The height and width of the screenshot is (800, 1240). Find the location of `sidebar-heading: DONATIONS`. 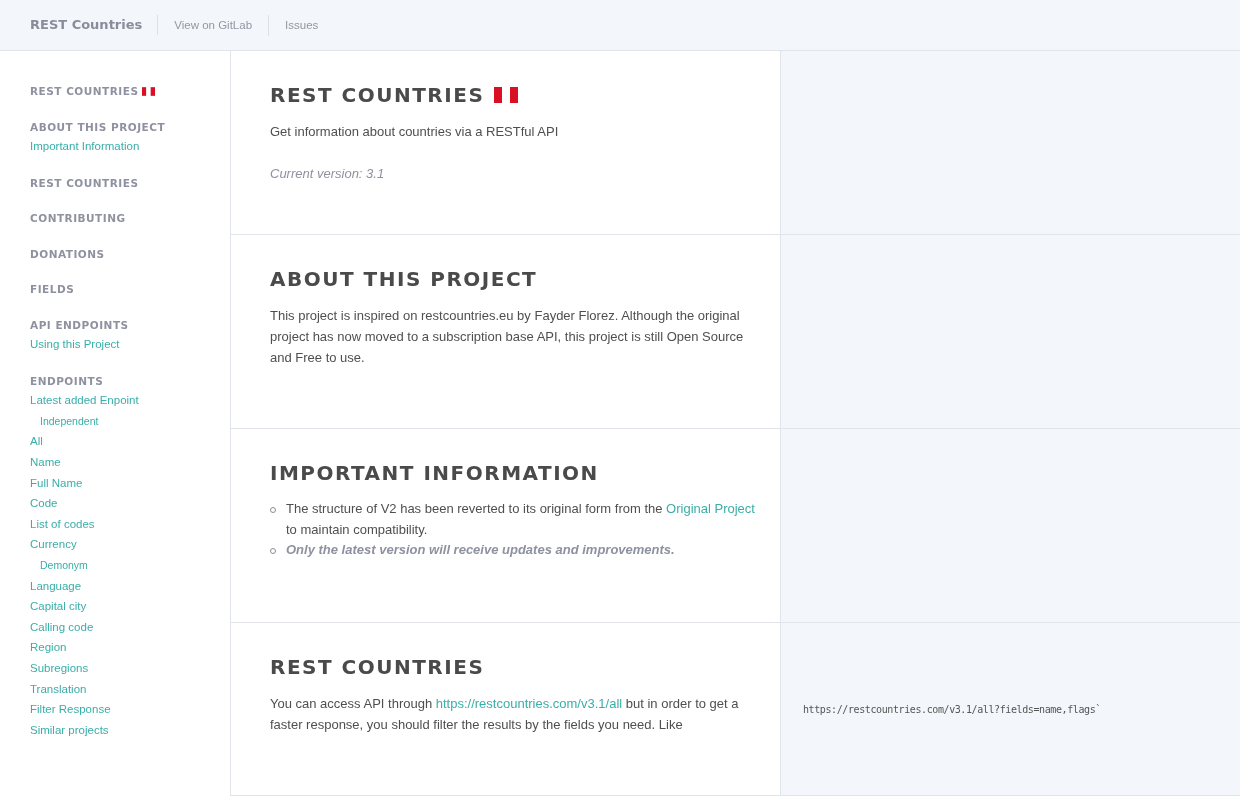

sidebar-heading: DONATIONS is located at coordinates (67, 254).